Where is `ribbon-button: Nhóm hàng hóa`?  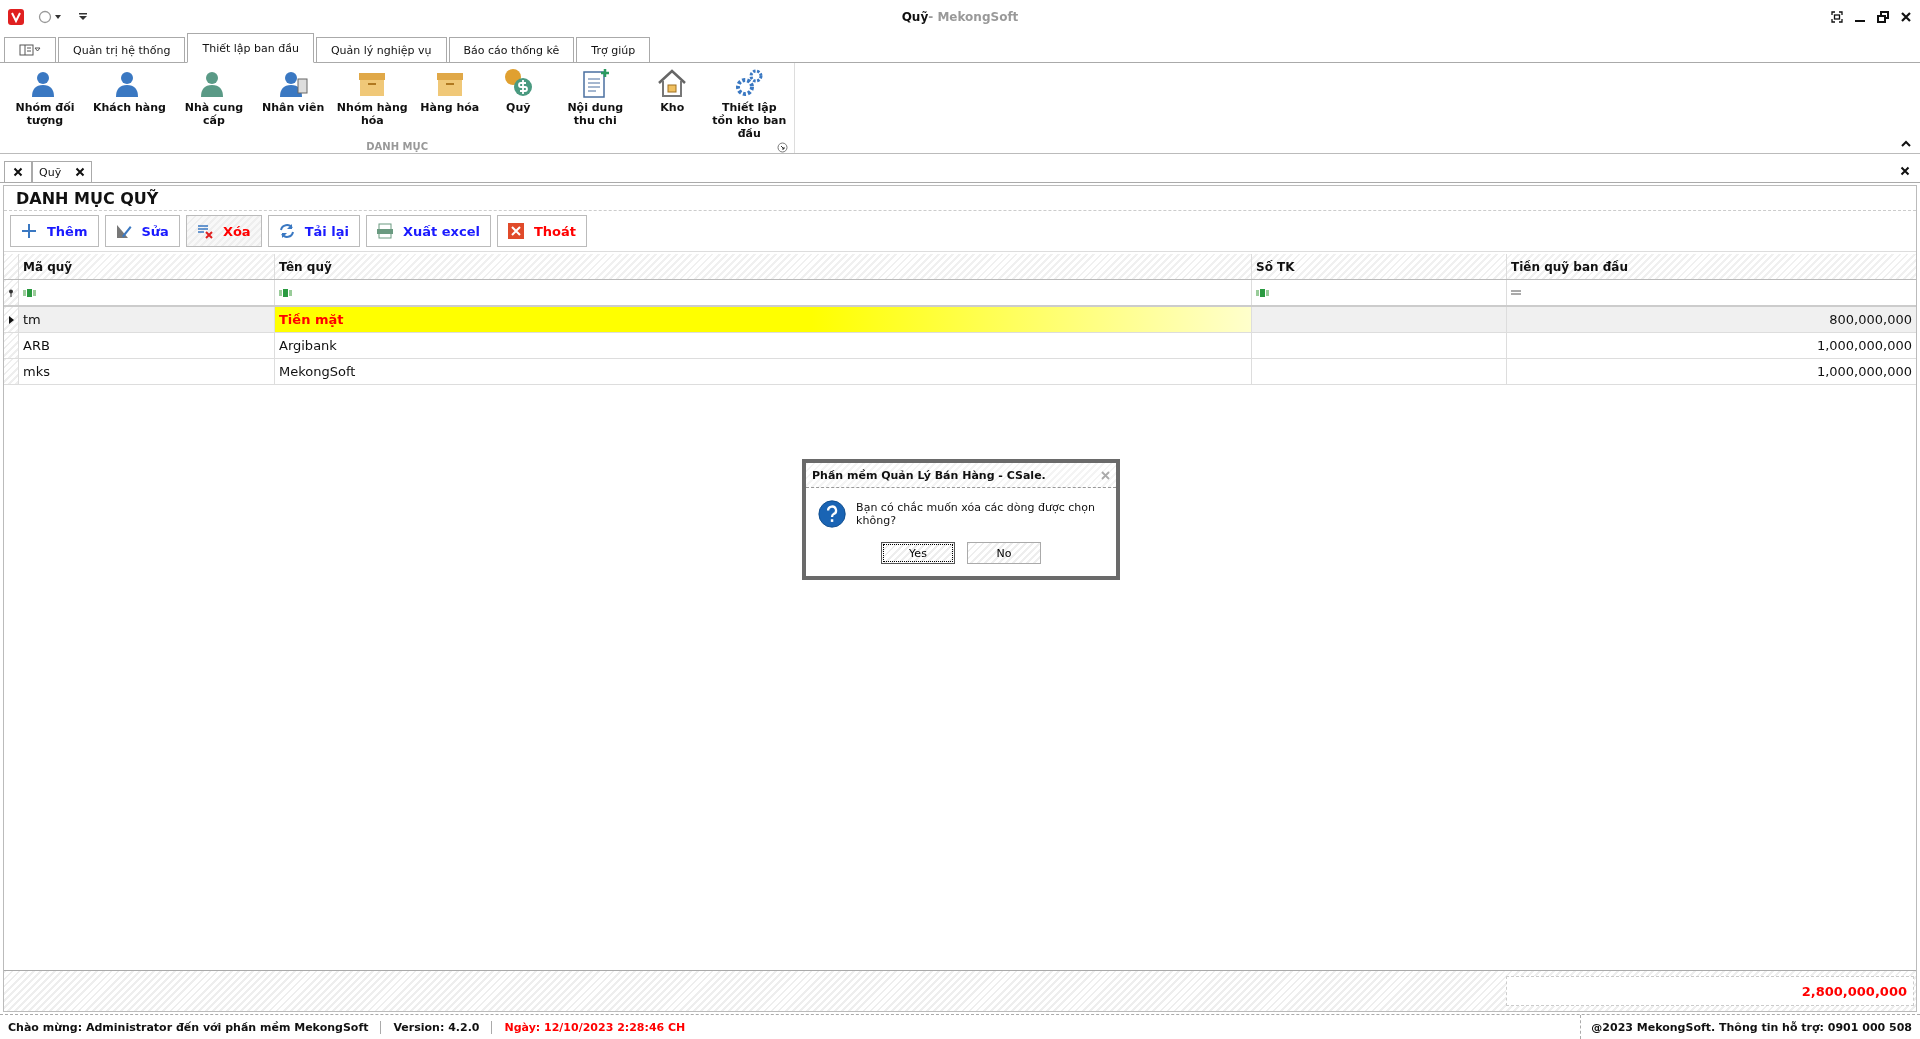
ribbon-button: Nhóm hàng hóa is located at coordinates (372, 101).